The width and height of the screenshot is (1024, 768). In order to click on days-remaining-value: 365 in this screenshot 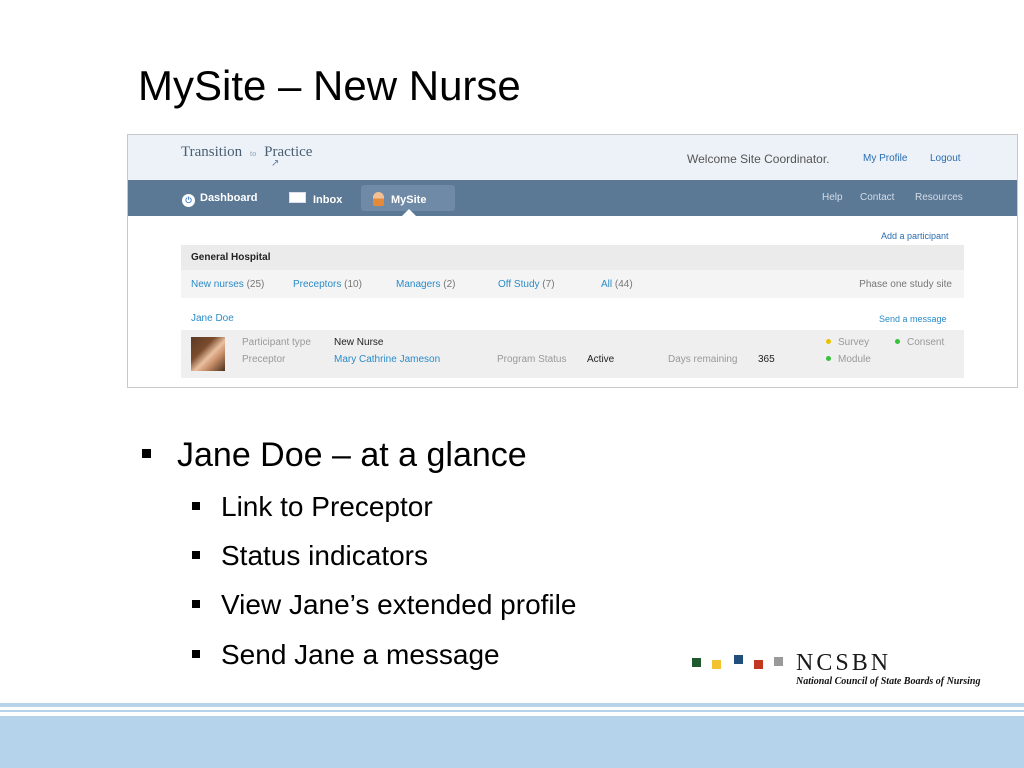, I will do `click(766, 359)`.